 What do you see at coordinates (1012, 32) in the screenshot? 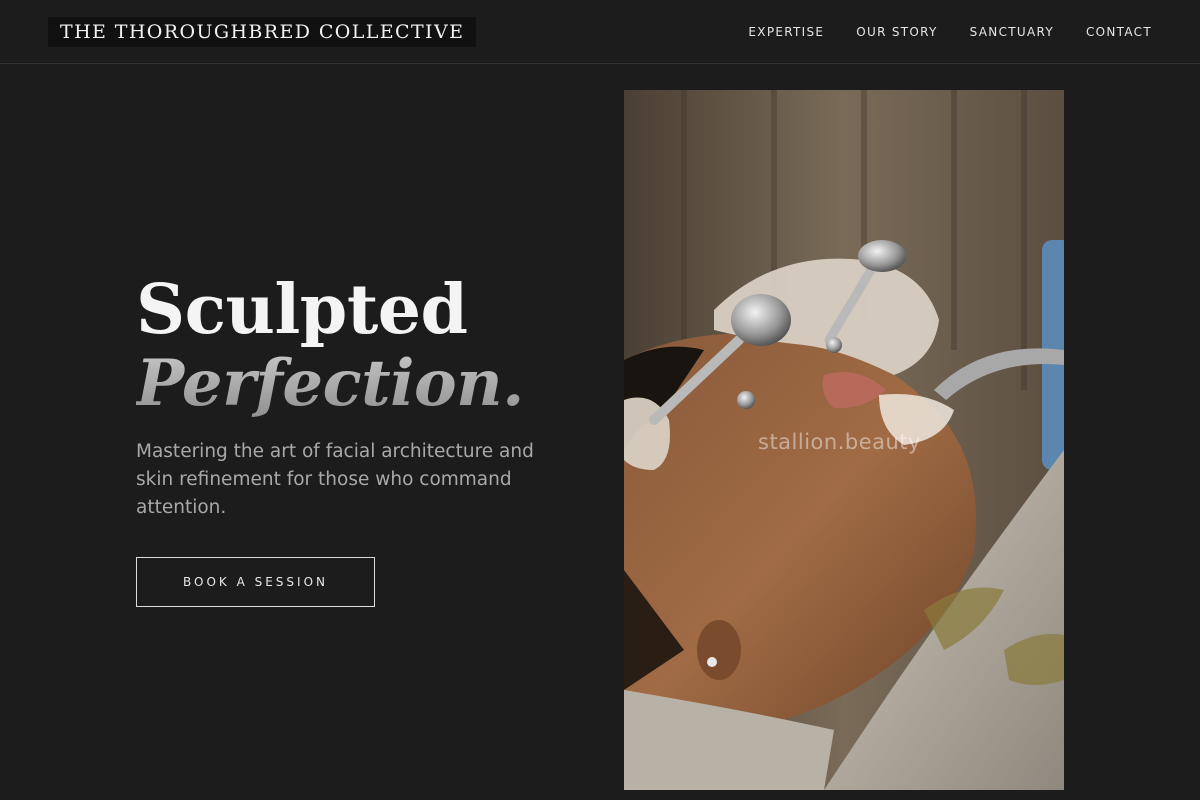
I see `nav-item-sanctuary: SANCTUARY` at bounding box center [1012, 32].